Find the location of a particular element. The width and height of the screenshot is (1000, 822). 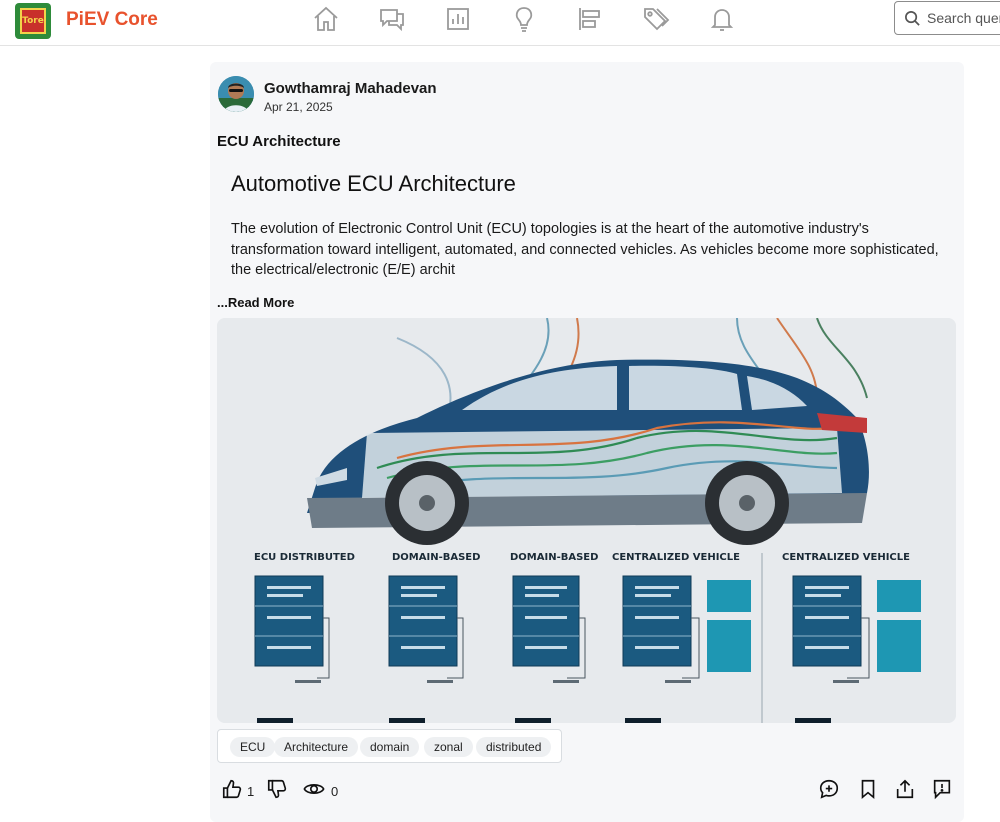

share-button is located at coordinates (905, 791).